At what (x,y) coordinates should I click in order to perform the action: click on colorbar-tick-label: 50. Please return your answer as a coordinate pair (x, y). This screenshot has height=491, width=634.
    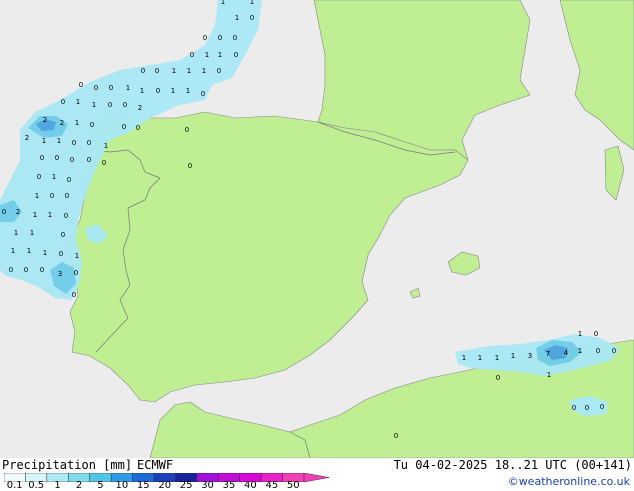
    Looking at the image, I should click on (293, 485).